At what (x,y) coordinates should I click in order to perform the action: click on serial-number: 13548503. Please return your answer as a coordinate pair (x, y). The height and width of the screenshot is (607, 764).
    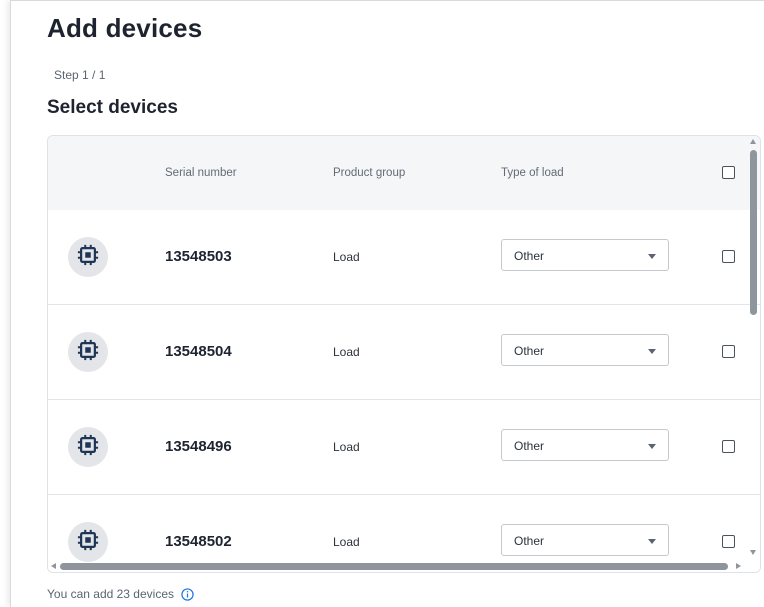
    Looking at the image, I should click on (198, 256).